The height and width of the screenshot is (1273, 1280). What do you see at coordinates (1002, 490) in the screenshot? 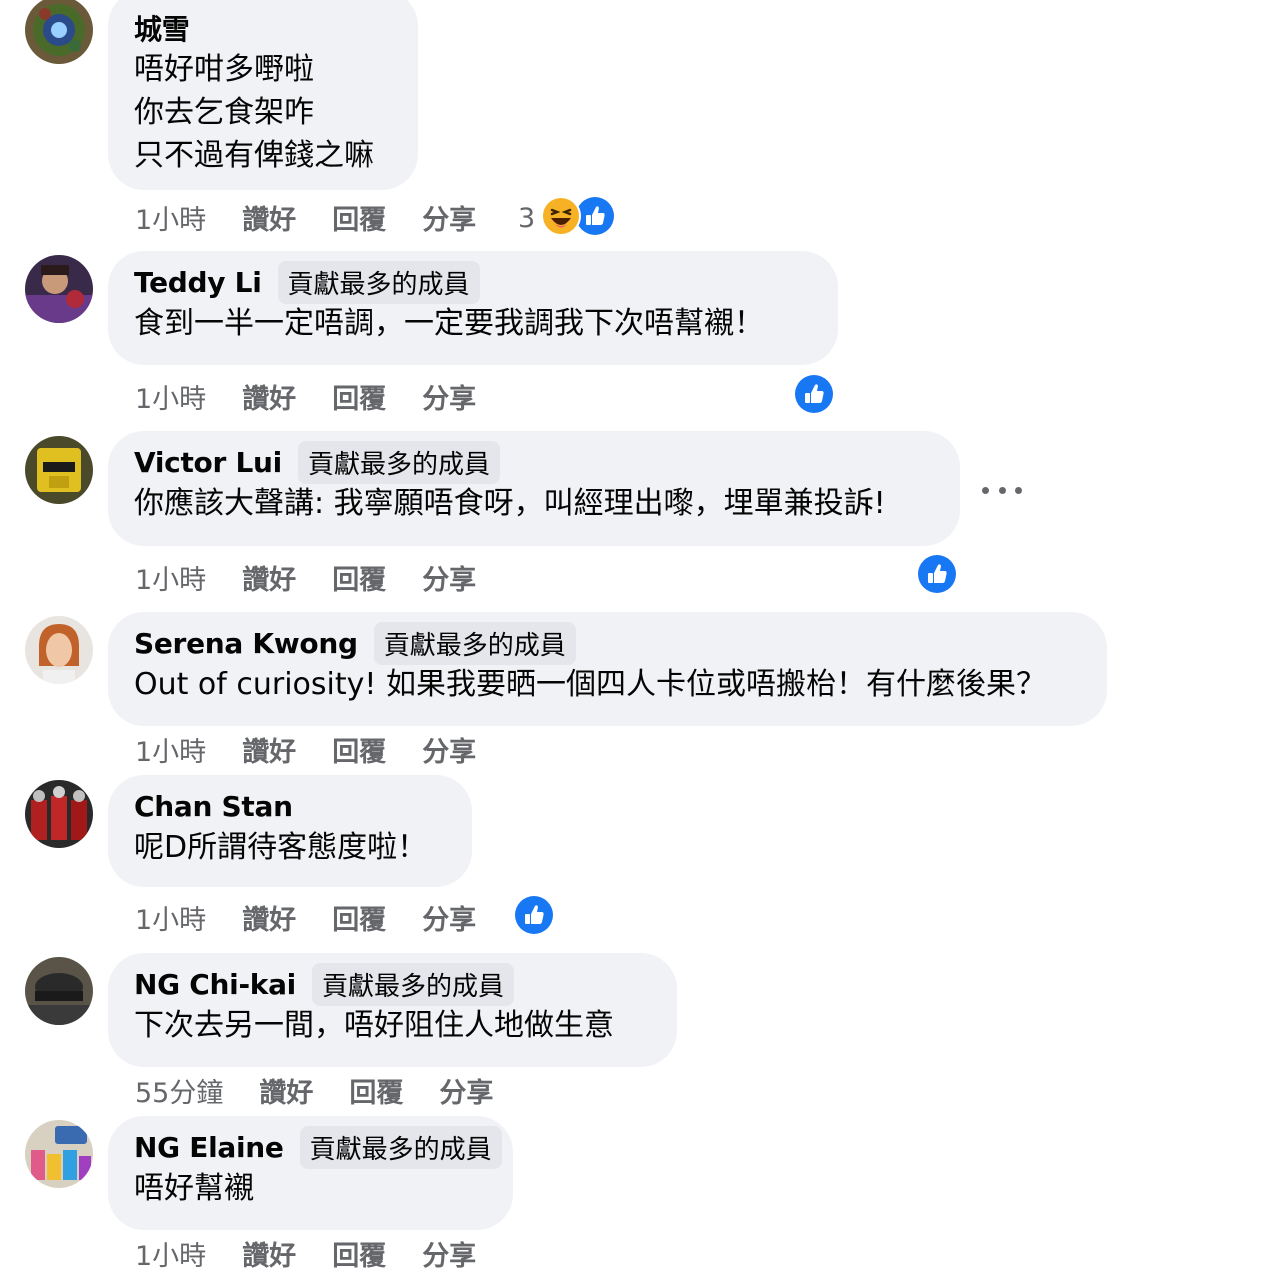
I see `more-options-icon` at bounding box center [1002, 490].